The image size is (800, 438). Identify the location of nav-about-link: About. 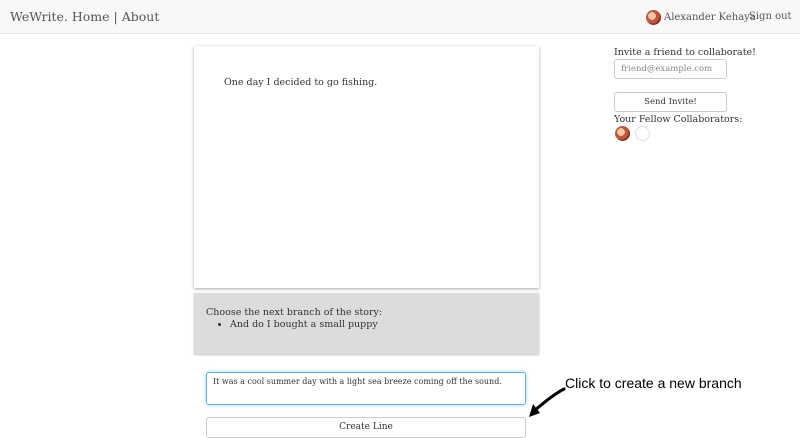
(141, 16).